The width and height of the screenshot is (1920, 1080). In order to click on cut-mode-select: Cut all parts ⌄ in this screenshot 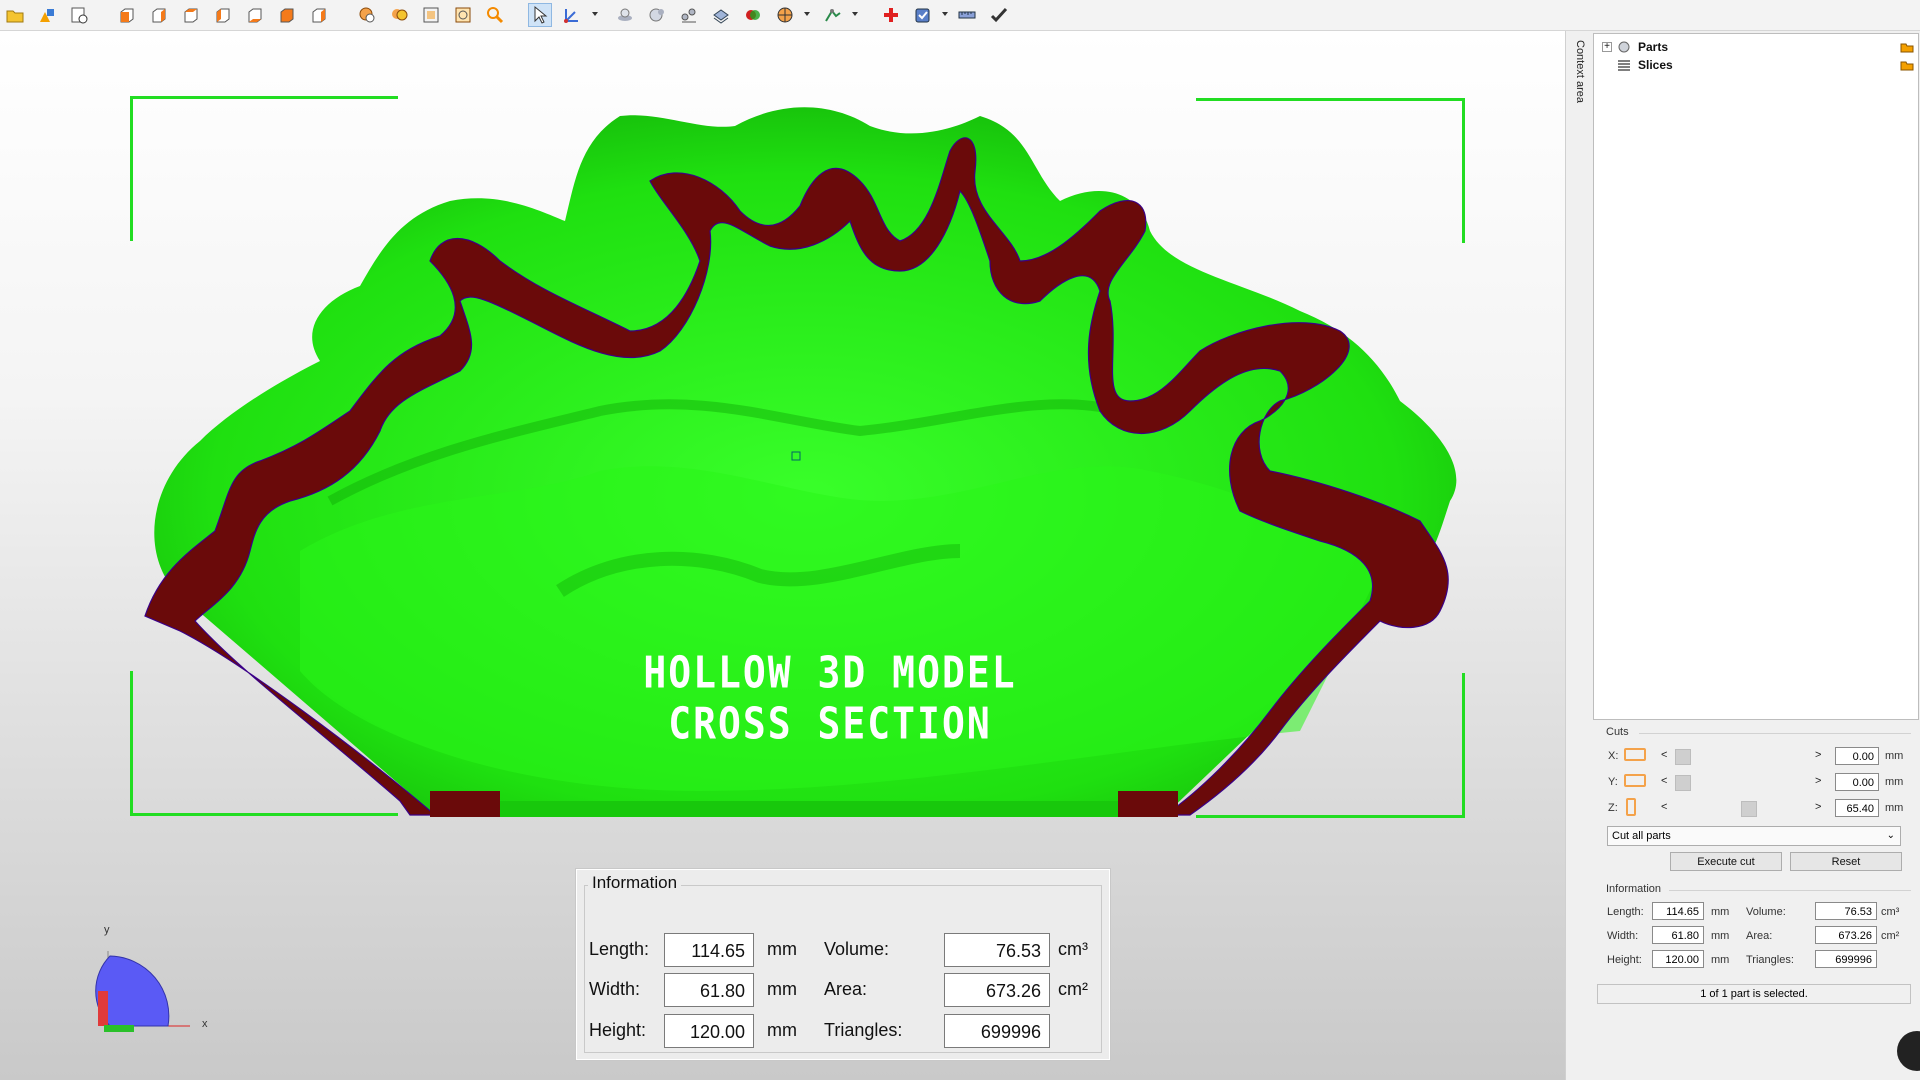, I will do `click(1754, 836)`.